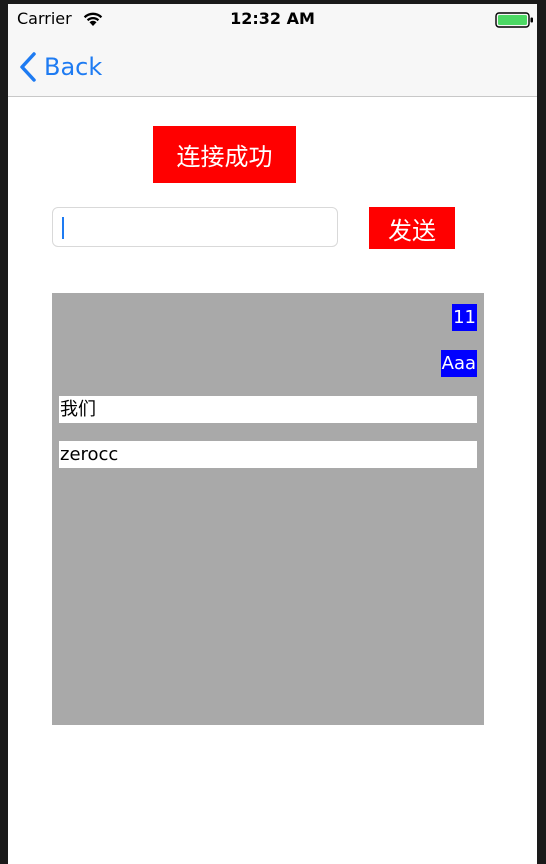  I want to click on status-bar: Carrier 12:32 AM, so click(272, 21).